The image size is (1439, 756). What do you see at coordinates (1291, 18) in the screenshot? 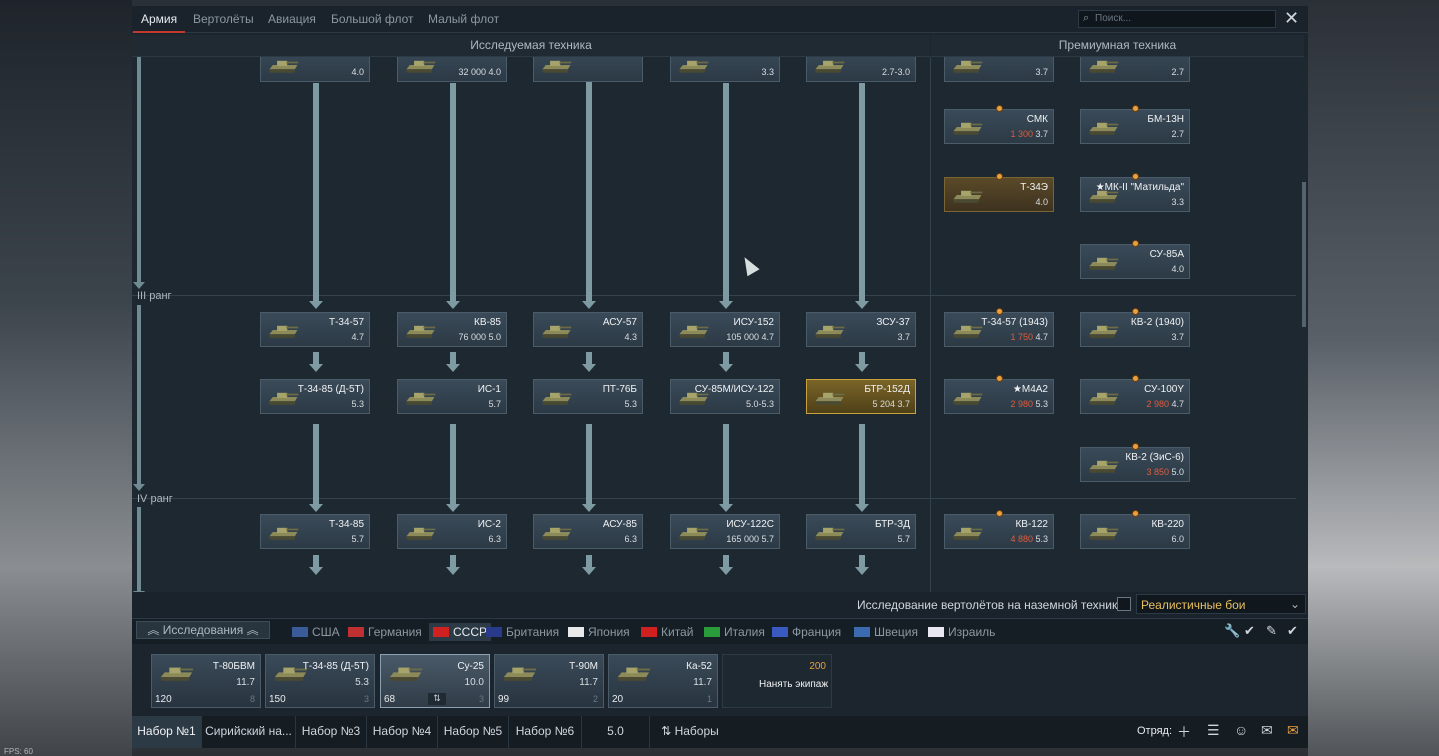
I see `close-icon: ✕` at bounding box center [1291, 18].